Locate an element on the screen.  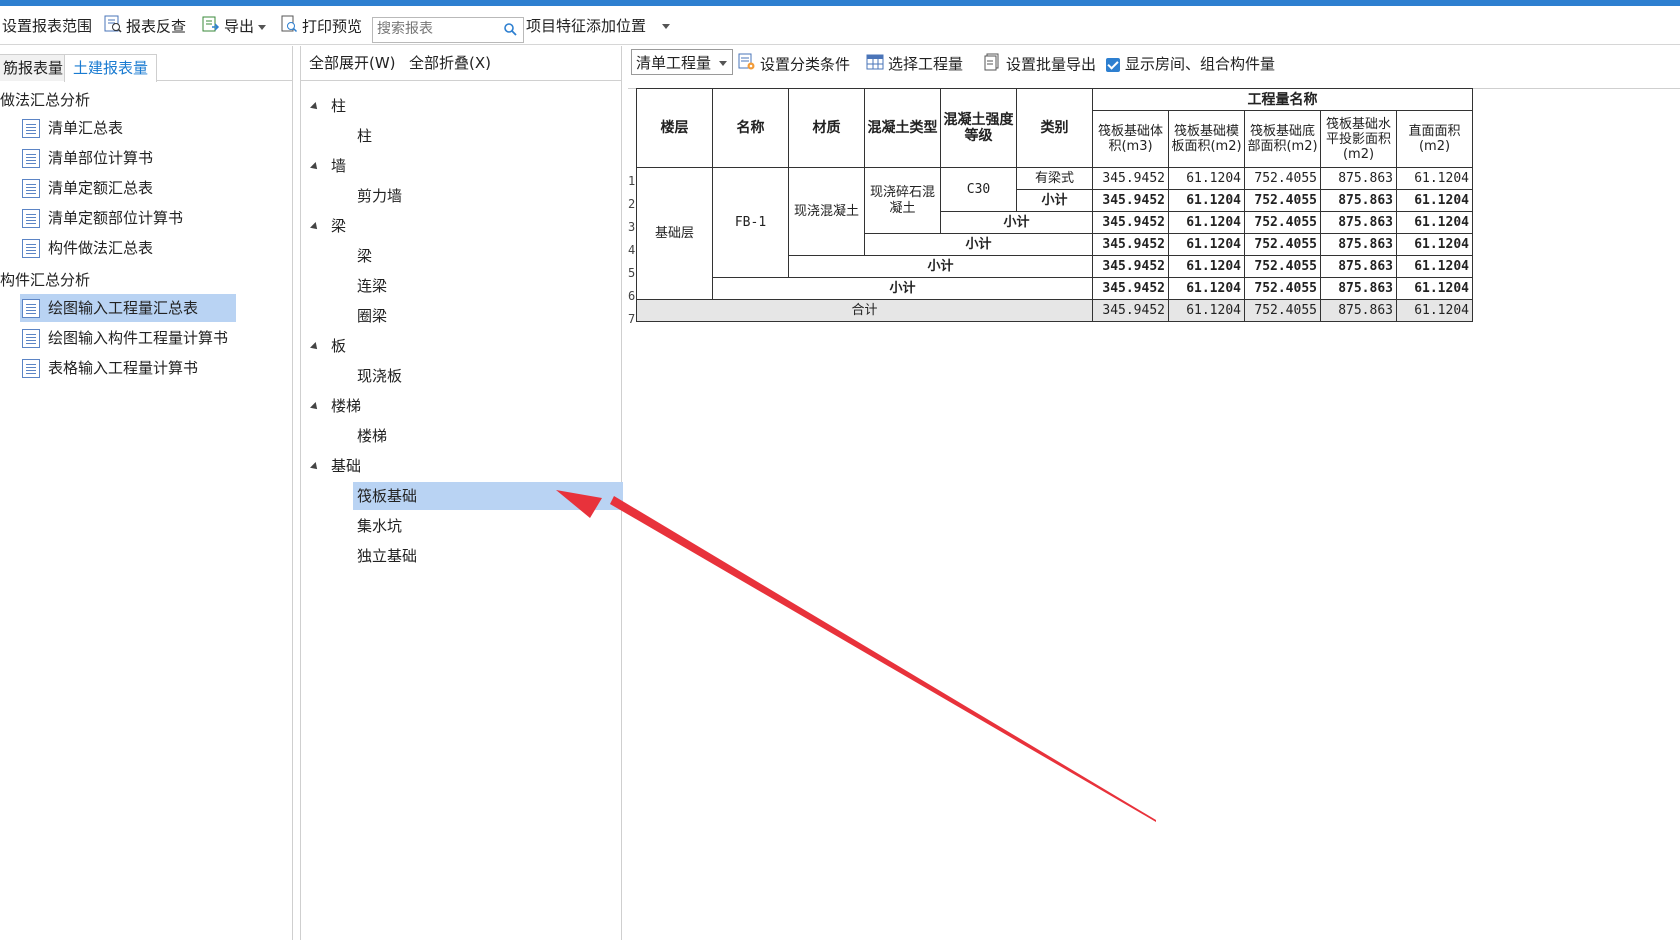
arrow-head is located at coordinates (579, 504).